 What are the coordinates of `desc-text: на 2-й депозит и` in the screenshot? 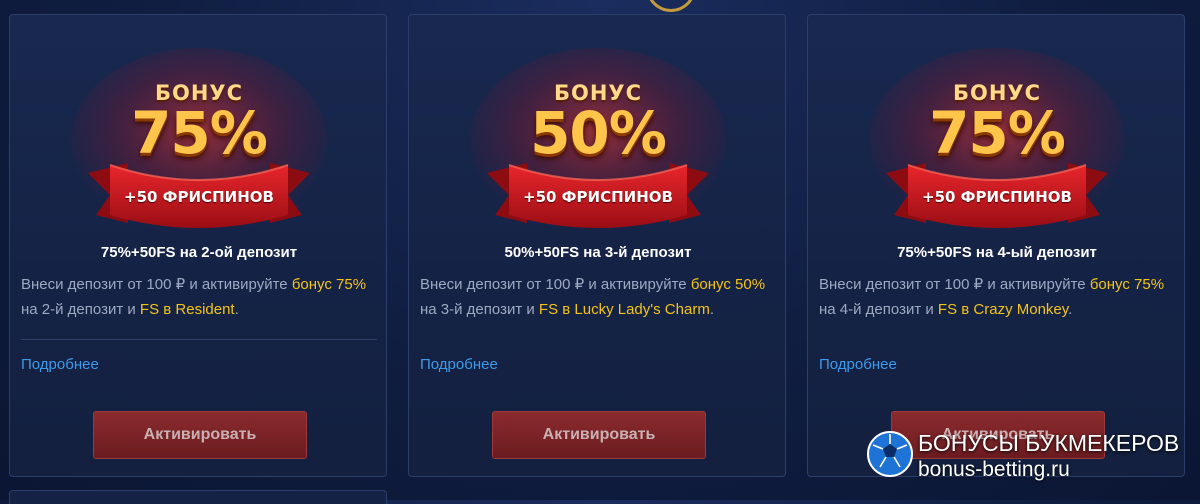 It's located at (80, 309).